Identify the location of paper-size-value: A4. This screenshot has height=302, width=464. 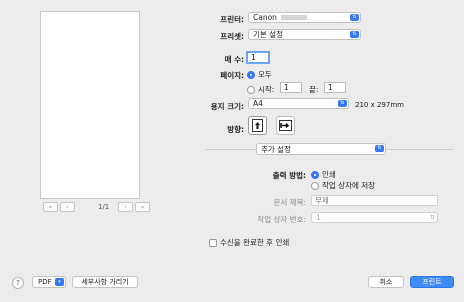
(258, 103).